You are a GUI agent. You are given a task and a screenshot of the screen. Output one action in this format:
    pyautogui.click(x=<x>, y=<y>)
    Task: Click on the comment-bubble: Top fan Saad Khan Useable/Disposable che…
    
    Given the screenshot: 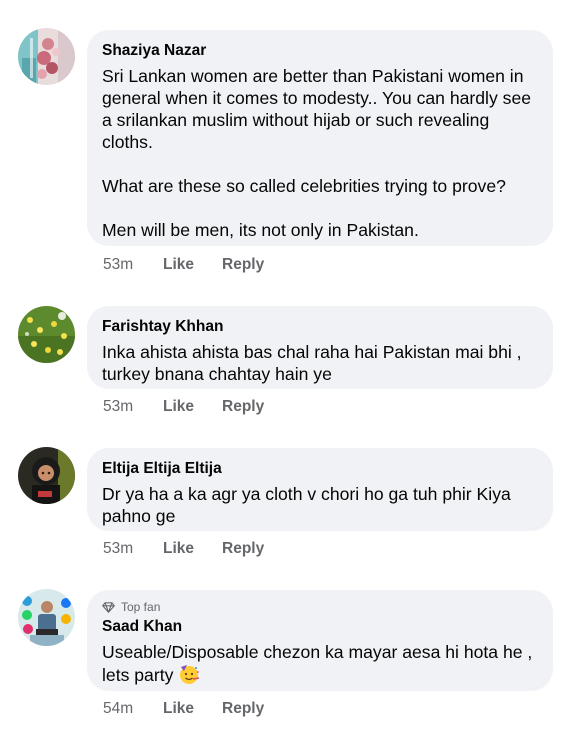 What is the action you would take?
    pyautogui.click(x=320, y=640)
    